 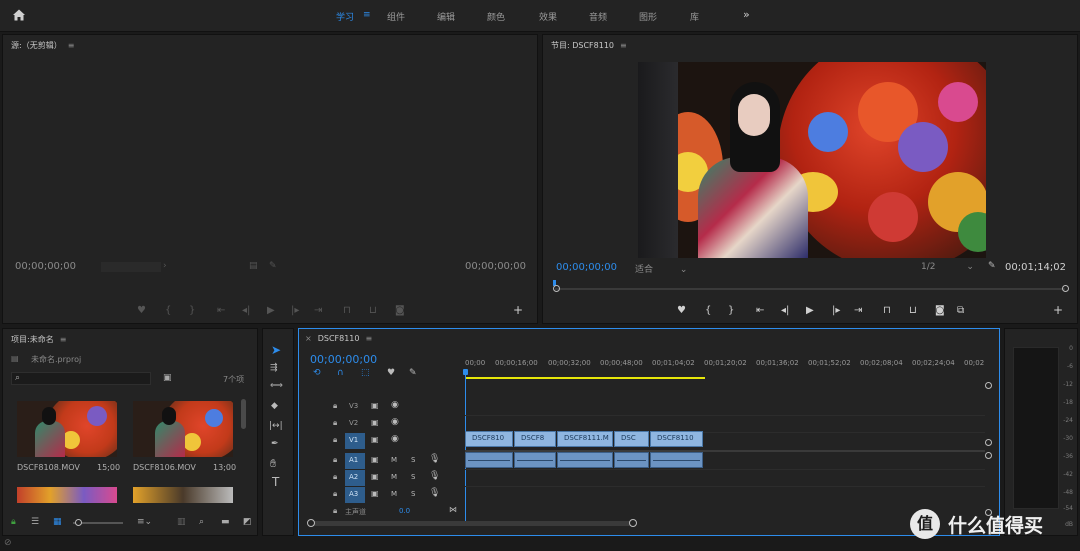 What do you see at coordinates (353, 423) in the screenshot?
I see `track-label: V2` at bounding box center [353, 423].